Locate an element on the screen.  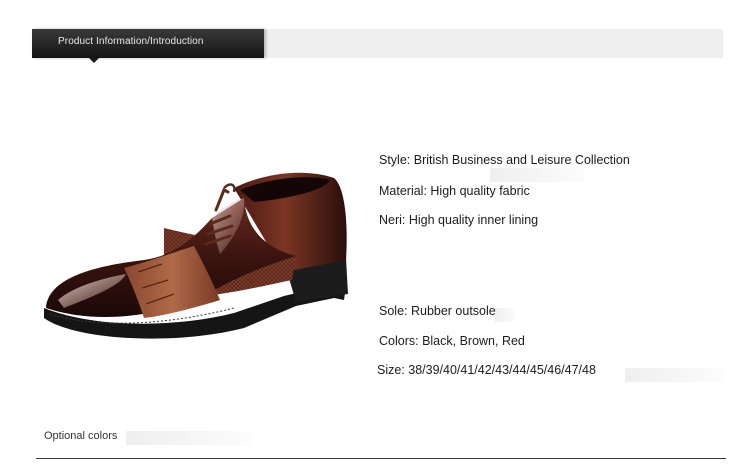
section-tab-pointer-icon is located at coordinates (94, 60).